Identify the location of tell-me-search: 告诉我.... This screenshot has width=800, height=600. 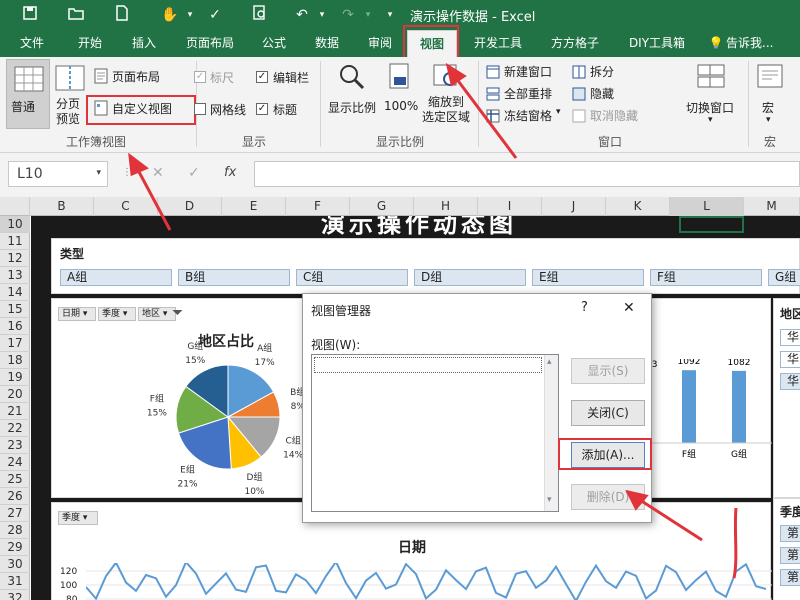
(761, 43).